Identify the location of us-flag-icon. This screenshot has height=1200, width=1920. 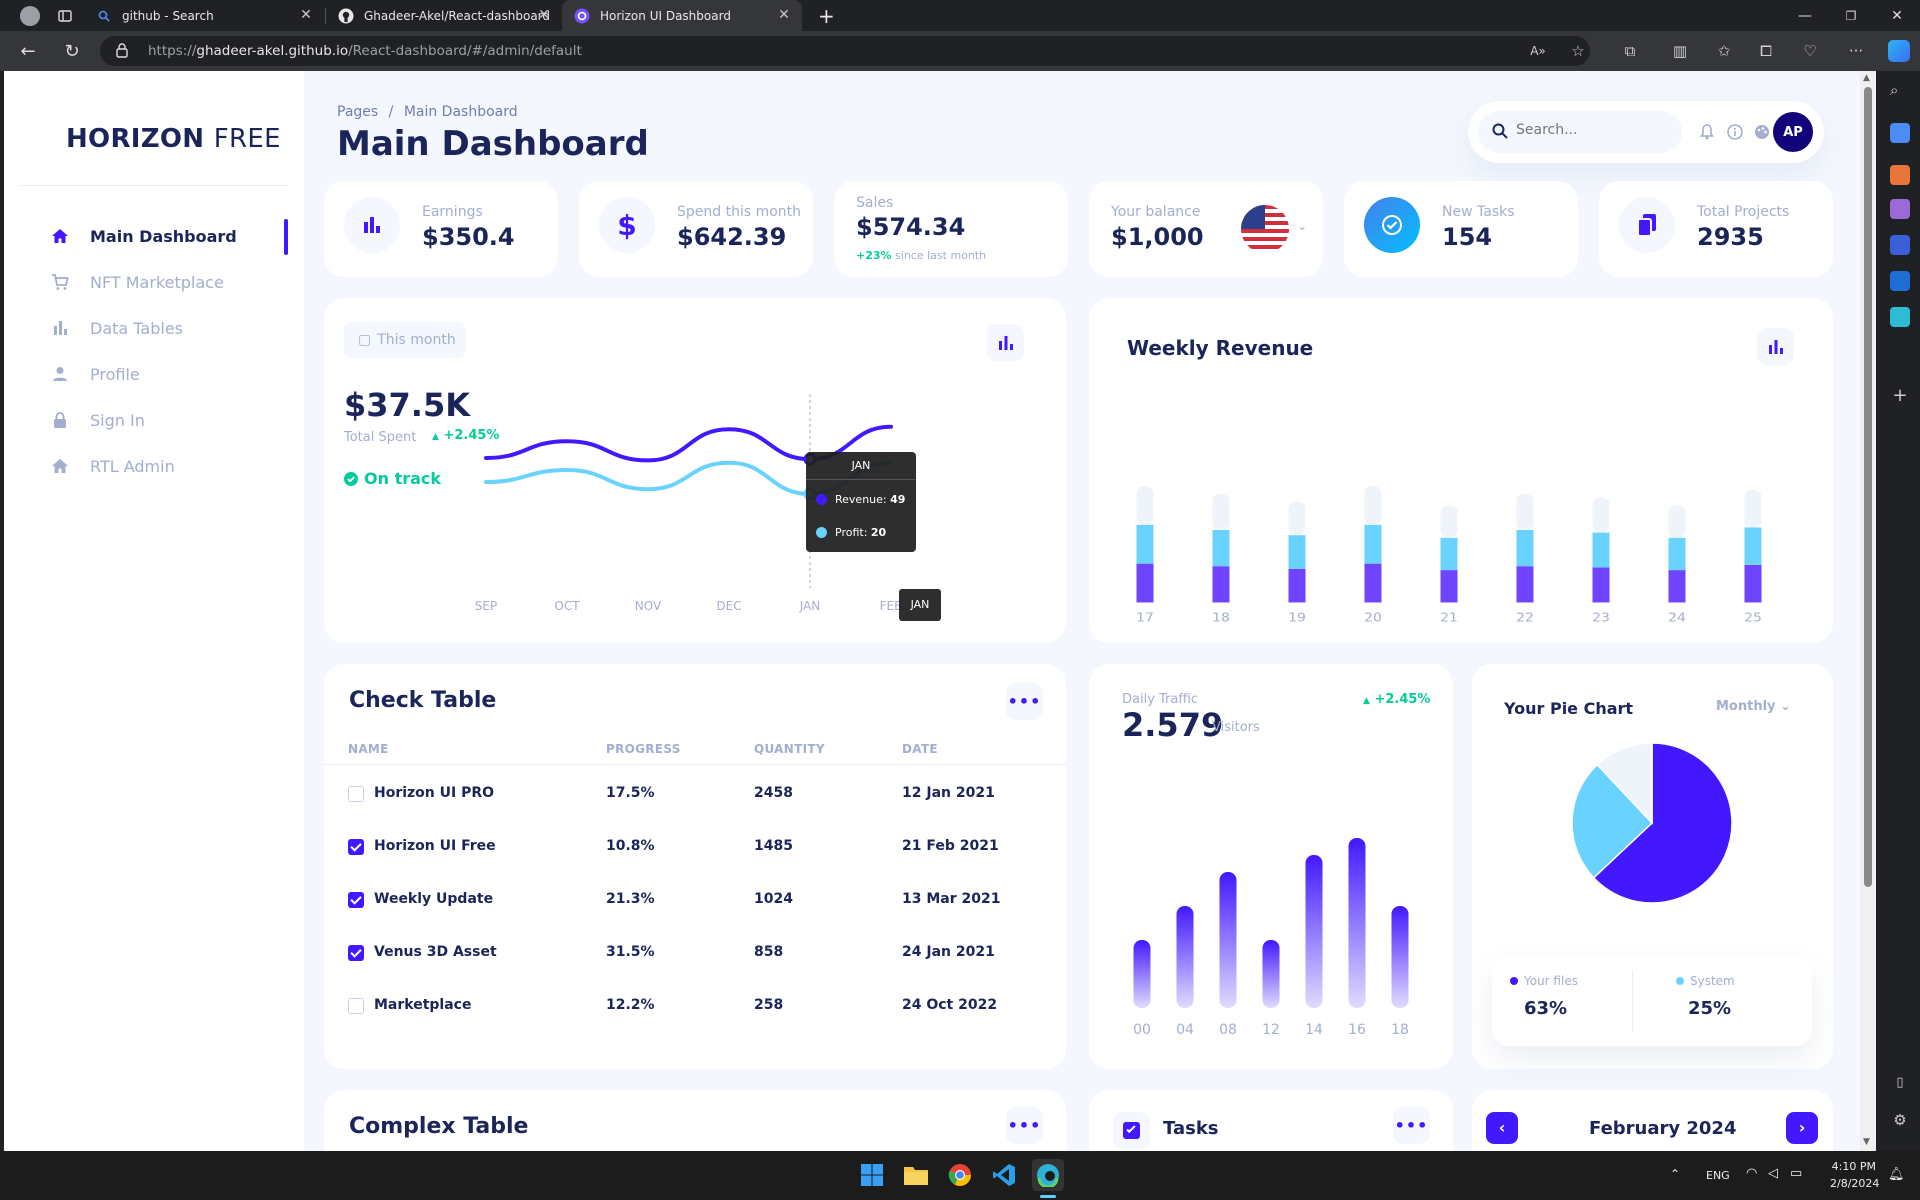
(1265, 229).